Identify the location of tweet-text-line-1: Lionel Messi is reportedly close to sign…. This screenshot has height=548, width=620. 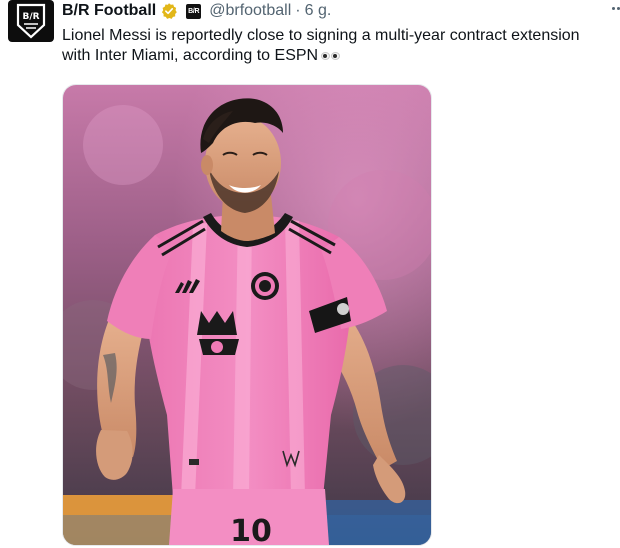
(321, 35).